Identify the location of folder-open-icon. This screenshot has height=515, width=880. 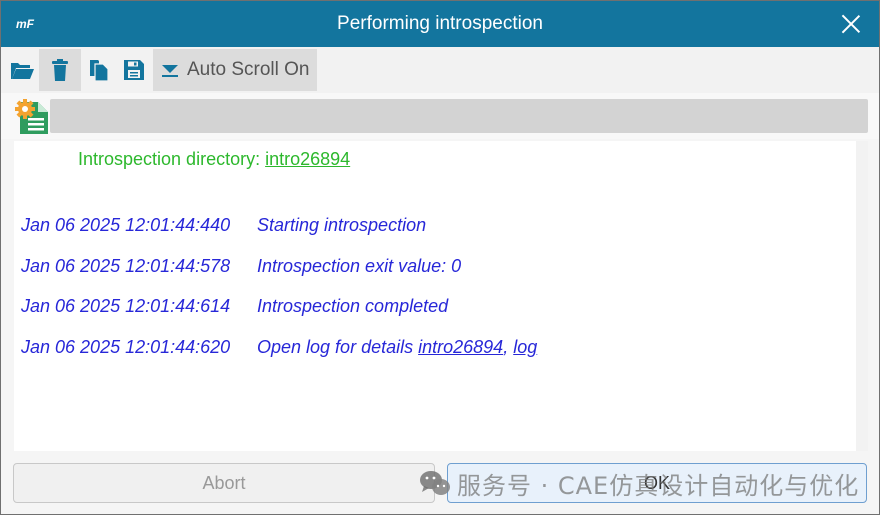
(22, 71).